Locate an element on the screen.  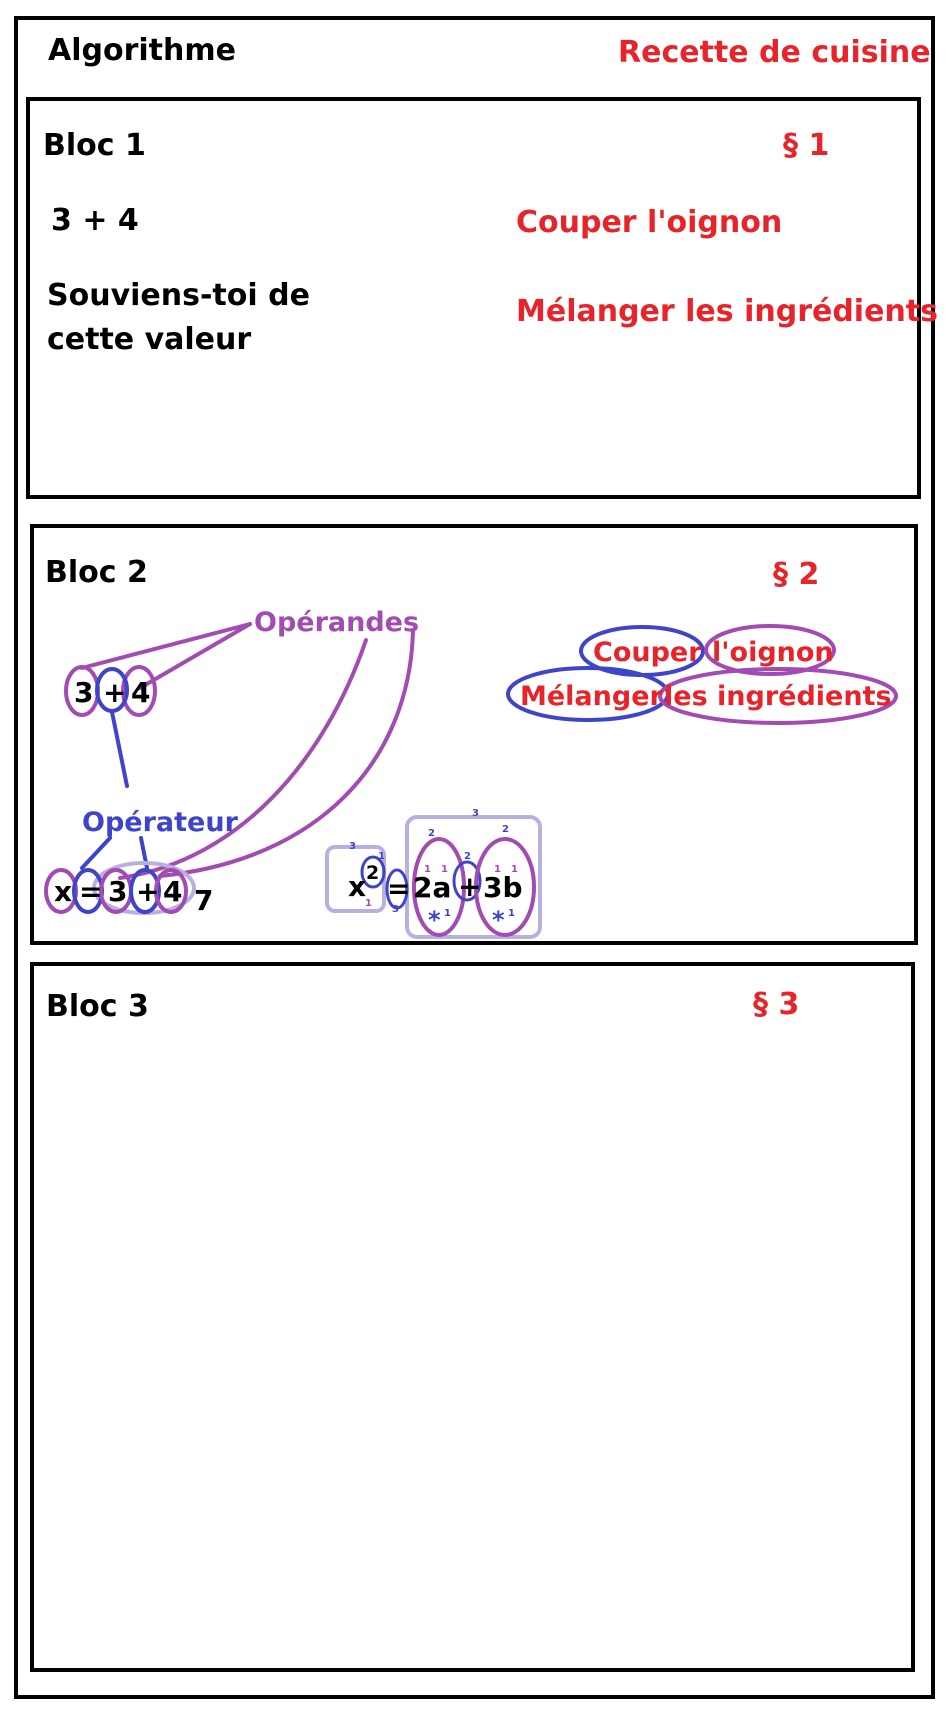
header-recette: Recette de cuisine is located at coordinates (774, 52).